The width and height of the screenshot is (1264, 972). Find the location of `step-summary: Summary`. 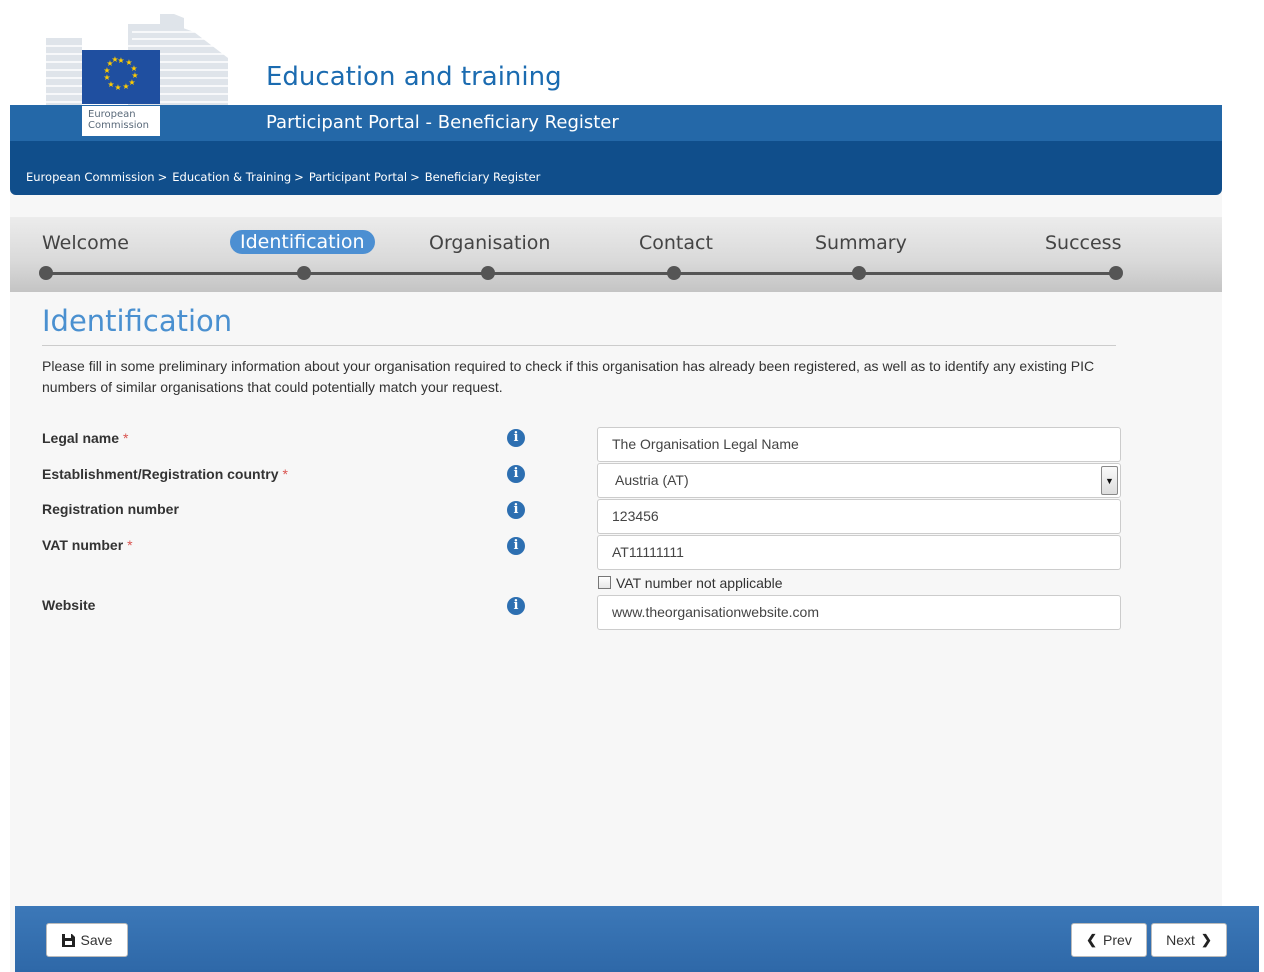

step-summary: Summary is located at coordinates (861, 243).